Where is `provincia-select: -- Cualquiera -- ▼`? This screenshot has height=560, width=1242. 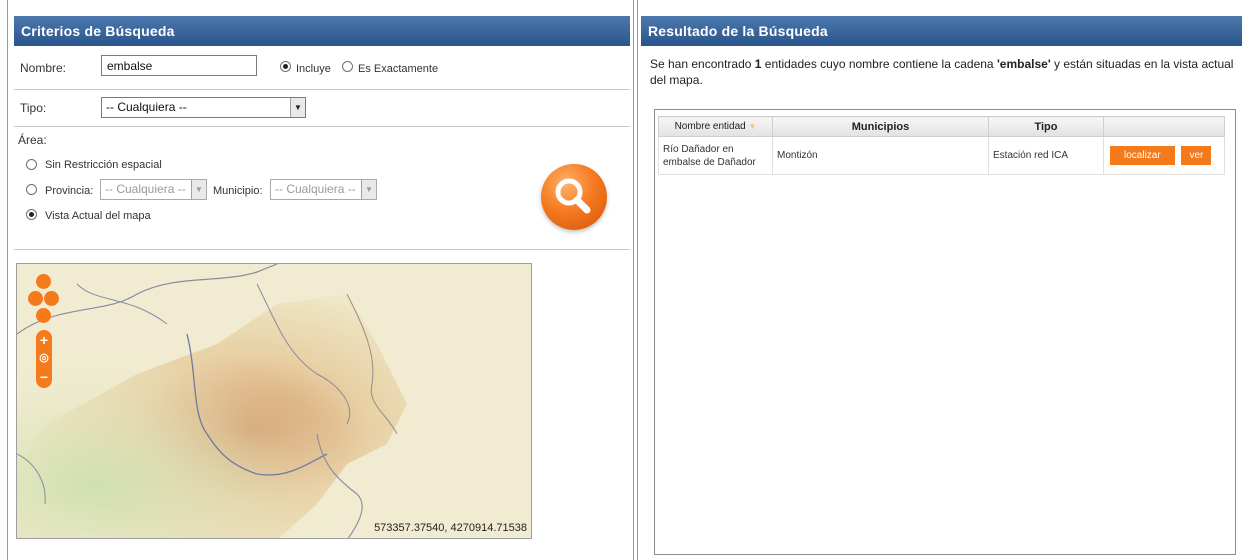
provincia-select: -- Cualquiera -- ▼ is located at coordinates (153, 189).